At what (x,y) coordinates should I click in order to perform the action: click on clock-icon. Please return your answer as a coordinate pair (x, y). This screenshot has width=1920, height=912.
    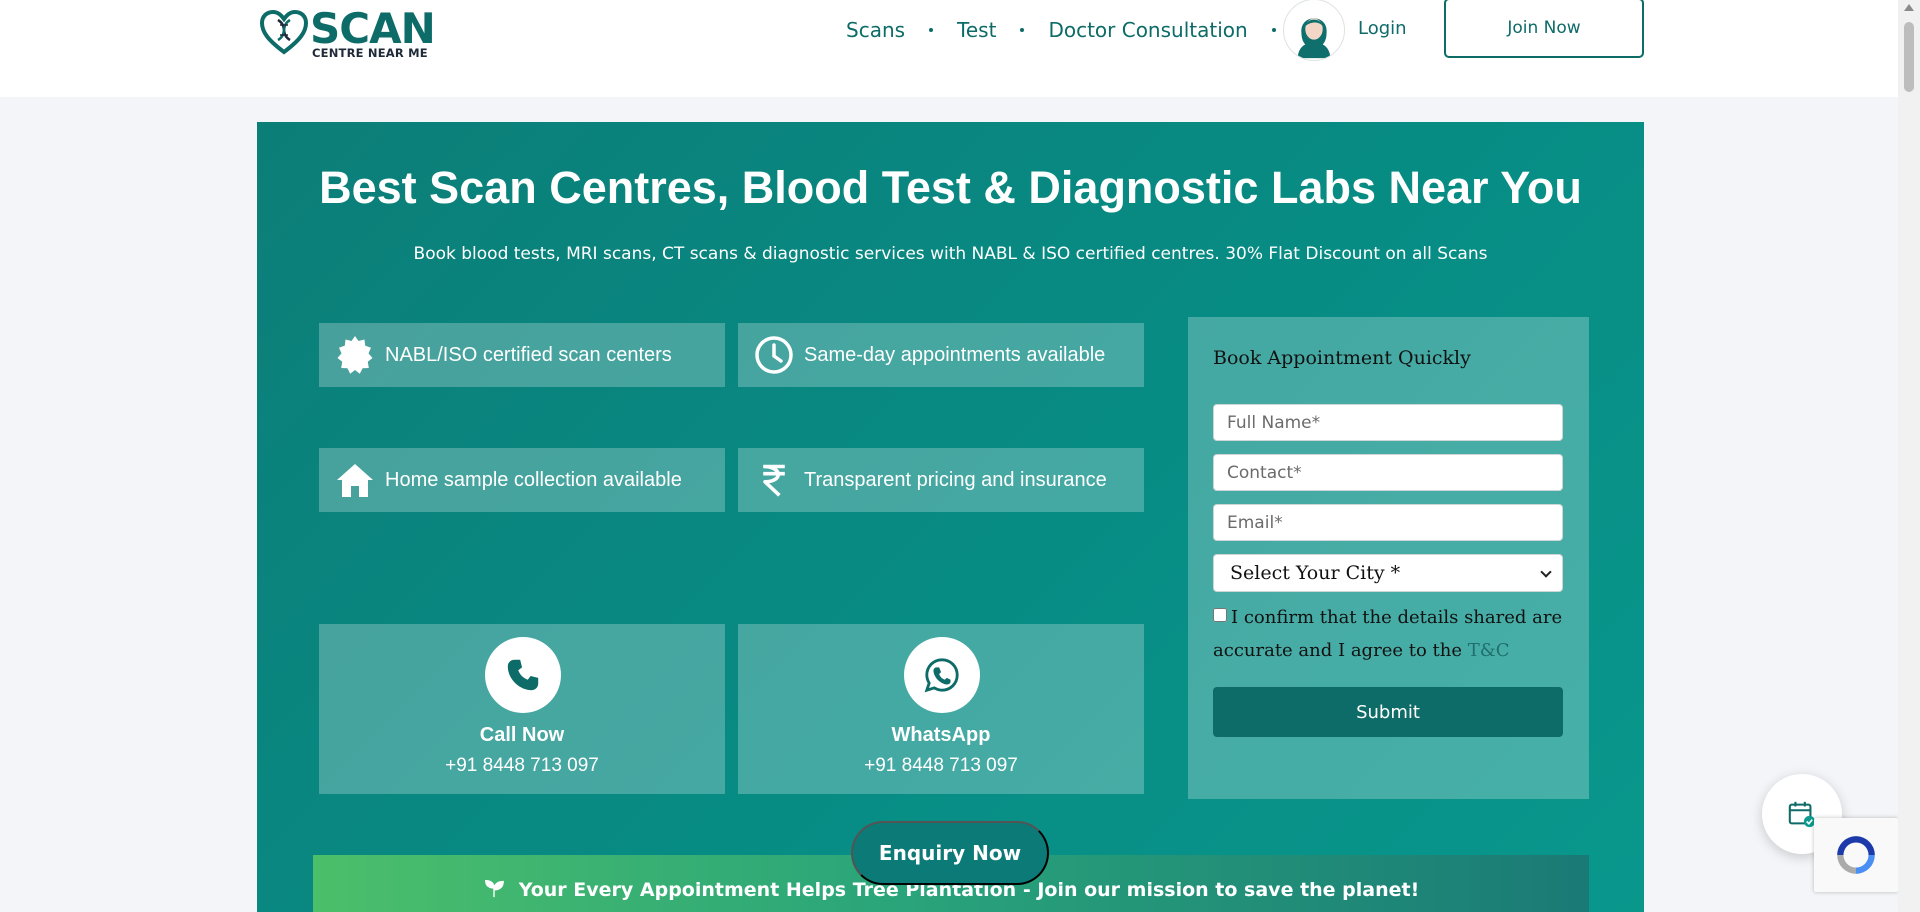
    Looking at the image, I should click on (774, 355).